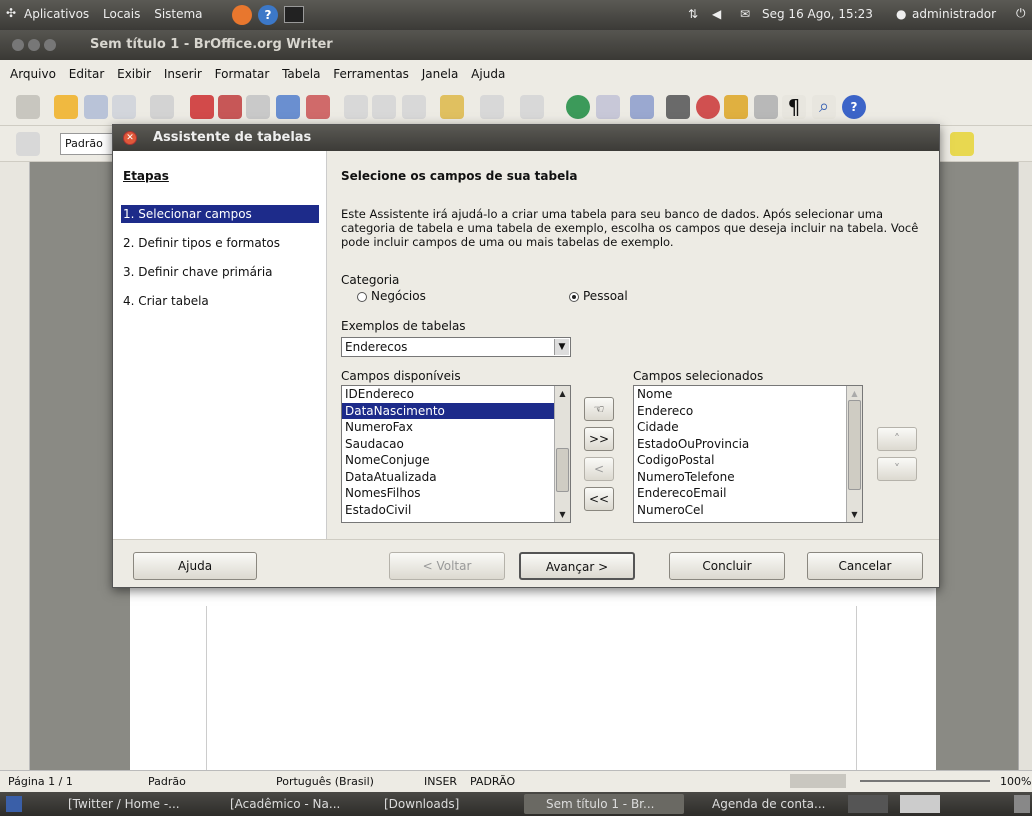  What do you see at coordinates (456, 394) in the screenshot?
I see `list-item: IDEndereco` at bounding box center [456, 394].